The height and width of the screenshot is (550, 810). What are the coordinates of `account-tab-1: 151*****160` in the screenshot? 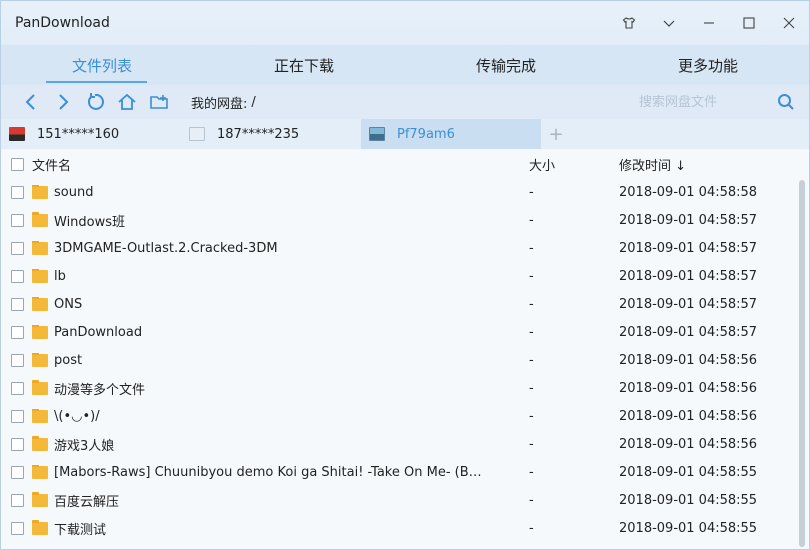 It's located at (91, 134).